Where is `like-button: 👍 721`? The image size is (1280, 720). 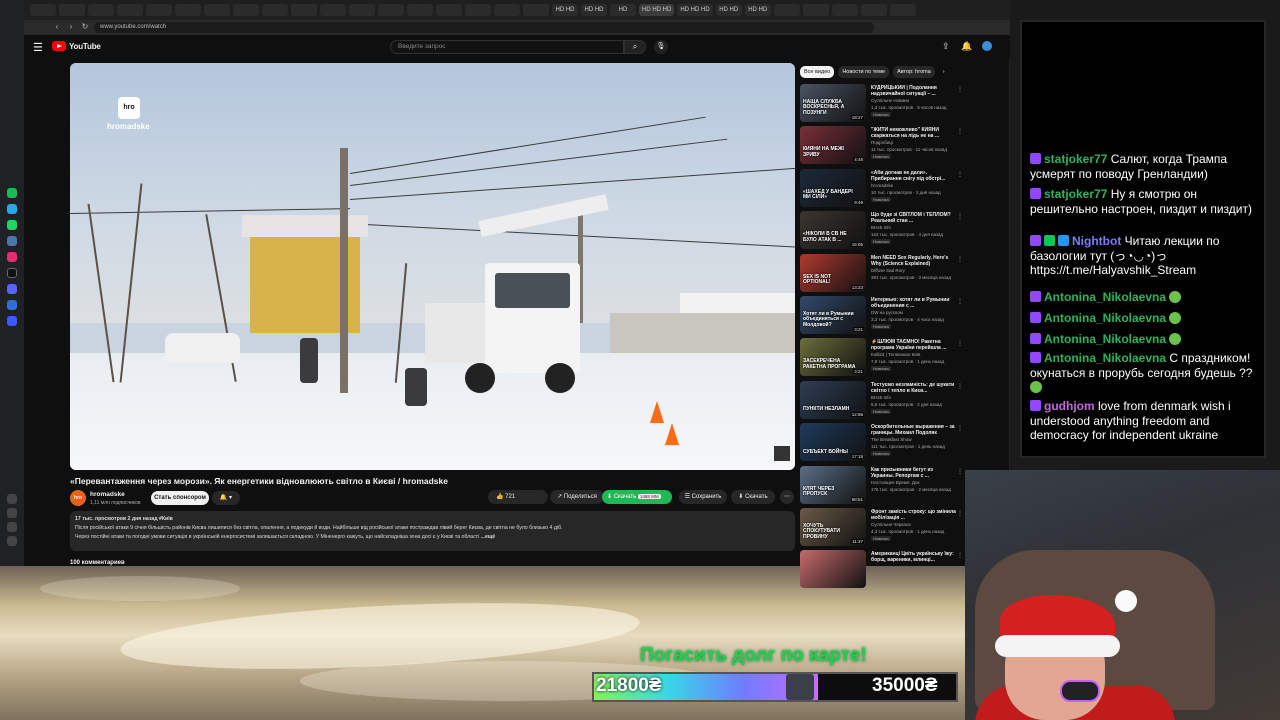 like-button: 👍 721 is located at coordinates (518, 497).